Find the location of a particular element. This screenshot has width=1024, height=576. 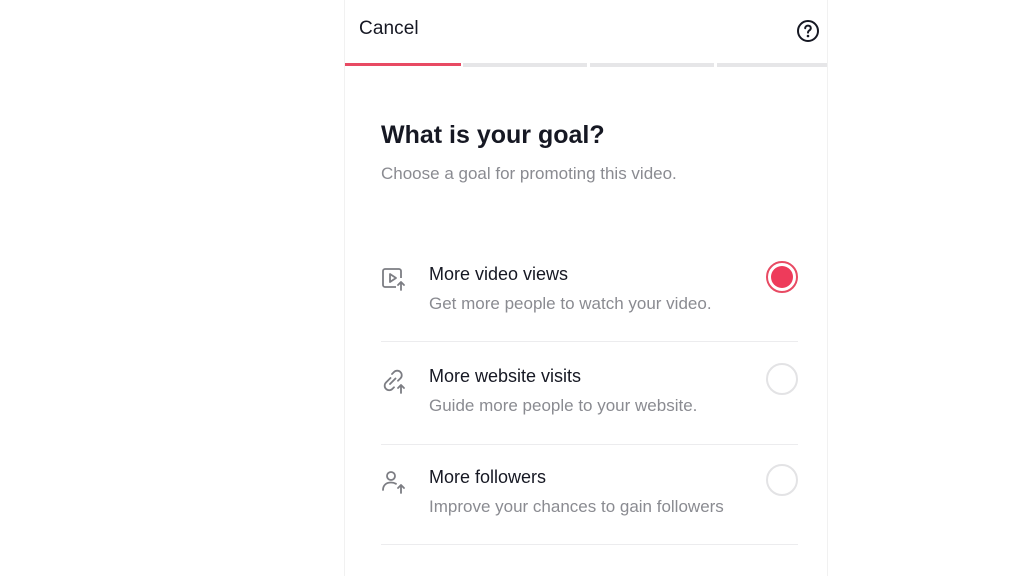

header: Cancel is located at coordinates (586, 31).